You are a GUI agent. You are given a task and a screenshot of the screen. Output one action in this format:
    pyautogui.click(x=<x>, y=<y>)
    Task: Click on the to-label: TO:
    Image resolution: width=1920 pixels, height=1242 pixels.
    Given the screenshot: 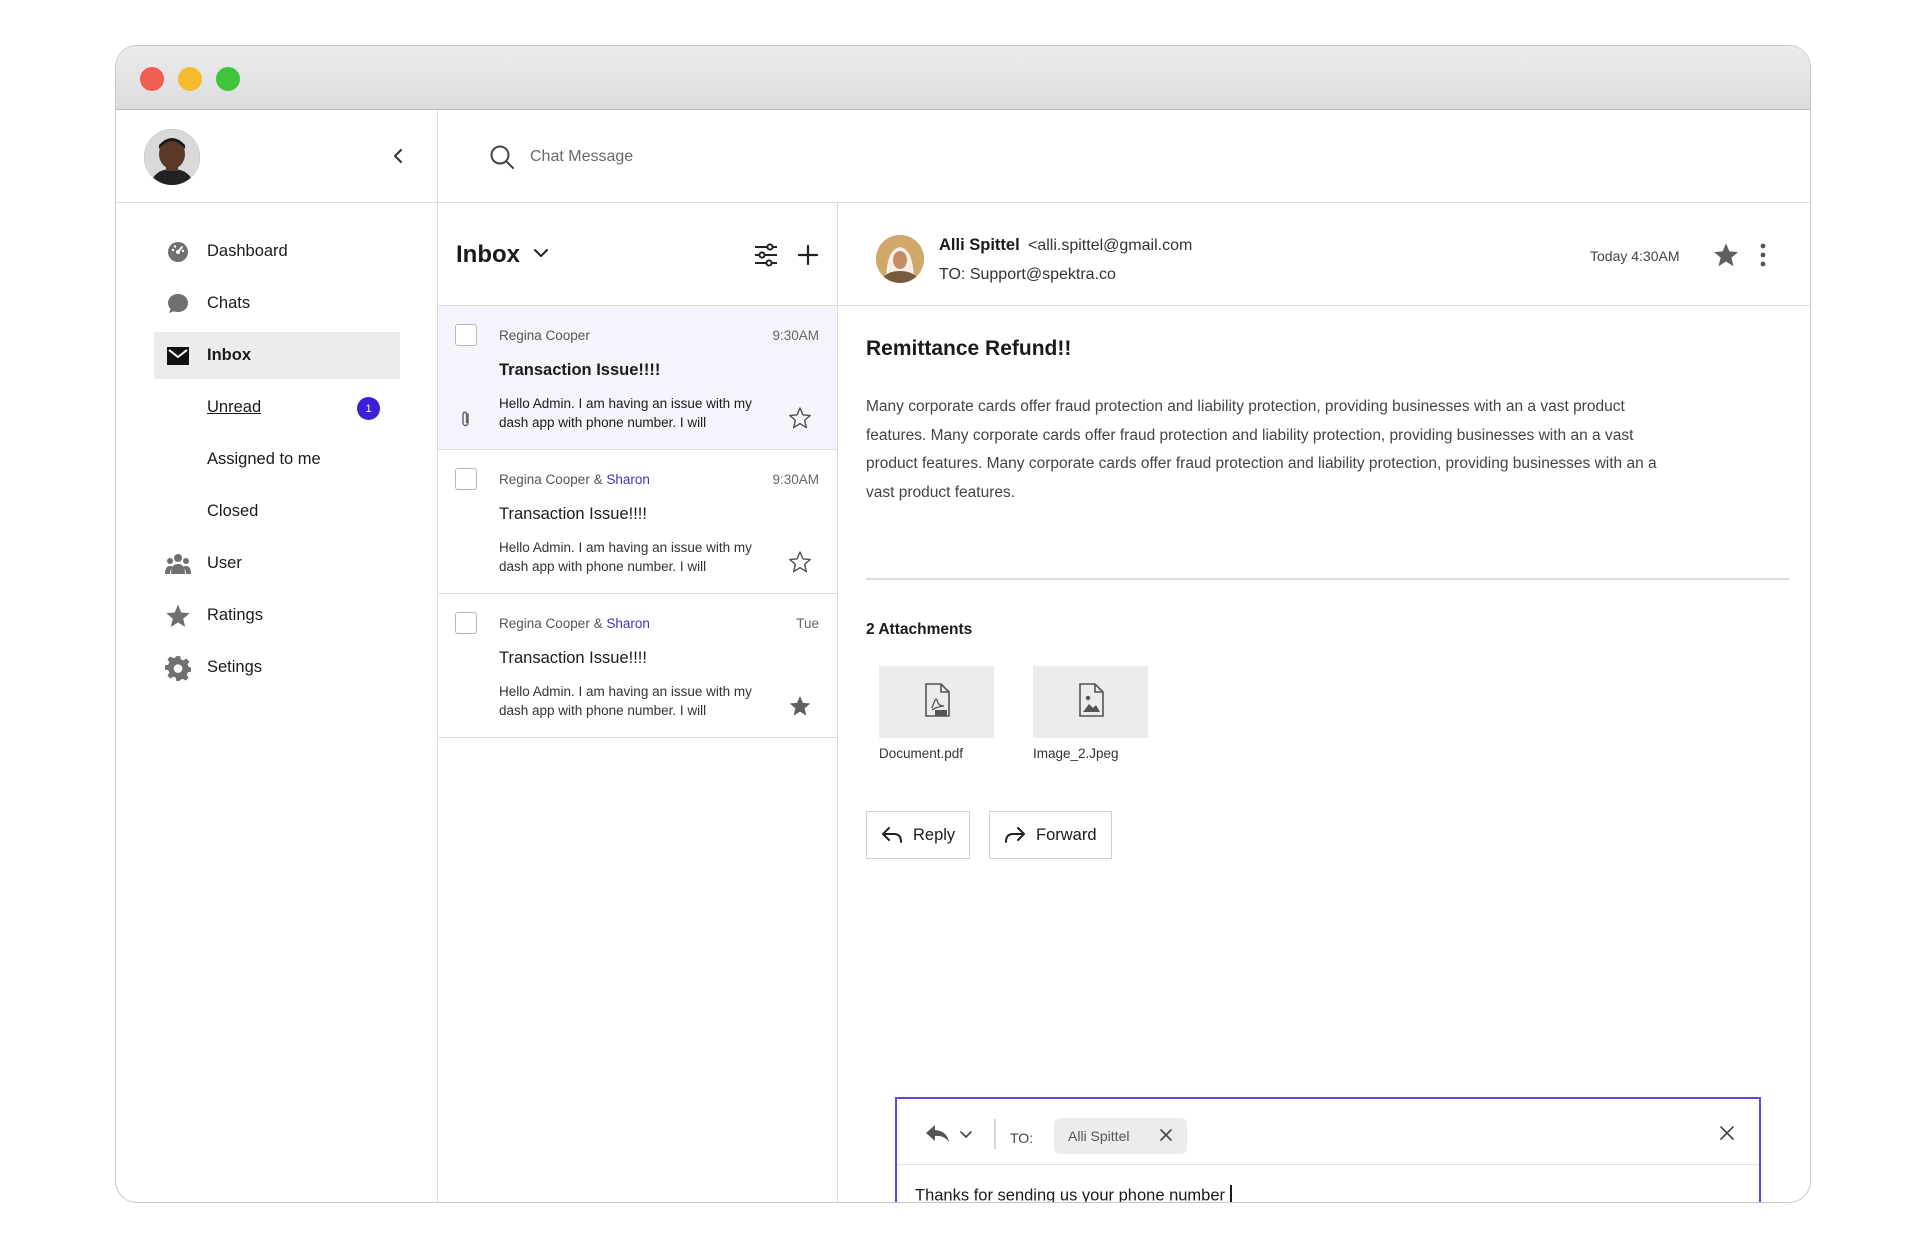 What is the action you would take?
    pyautogui.click(x=1022, y=1138)
    